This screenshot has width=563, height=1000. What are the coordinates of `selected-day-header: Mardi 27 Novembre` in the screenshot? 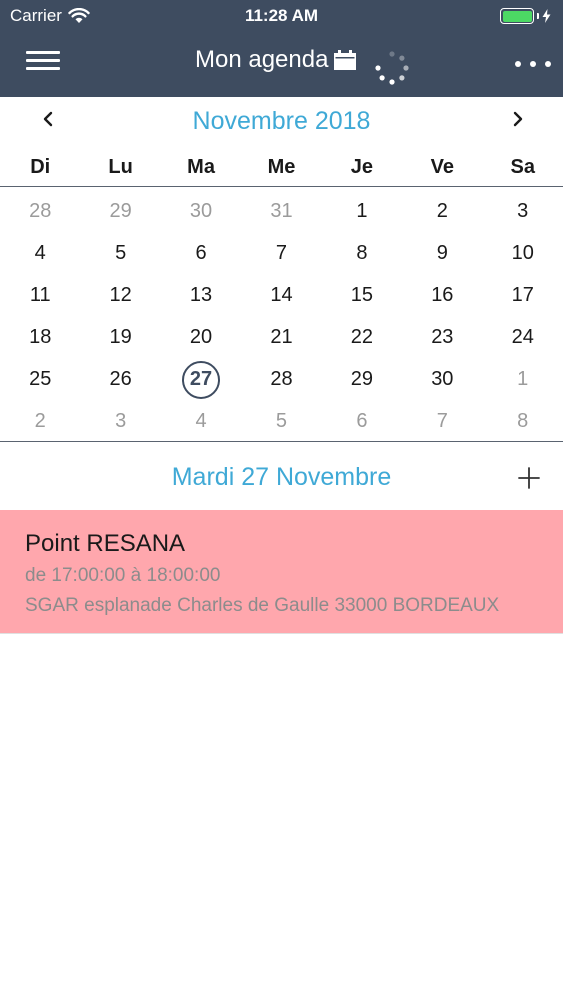 It's located at (281, 476).